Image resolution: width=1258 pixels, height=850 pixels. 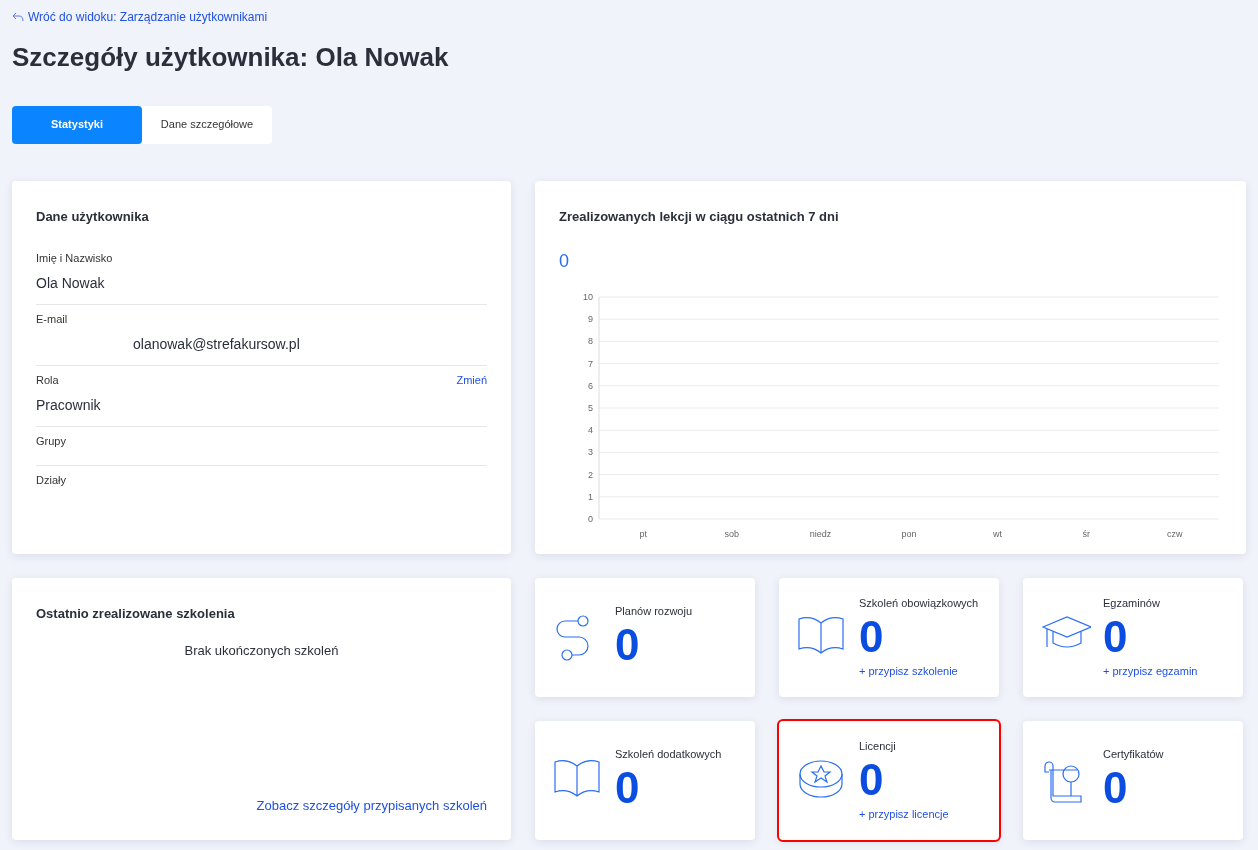 What do you see at coordinates (919, 603) in the screenshot?
I see `stat-label: Szkoleń obowiązkowych` at bounding box center [919, 603].